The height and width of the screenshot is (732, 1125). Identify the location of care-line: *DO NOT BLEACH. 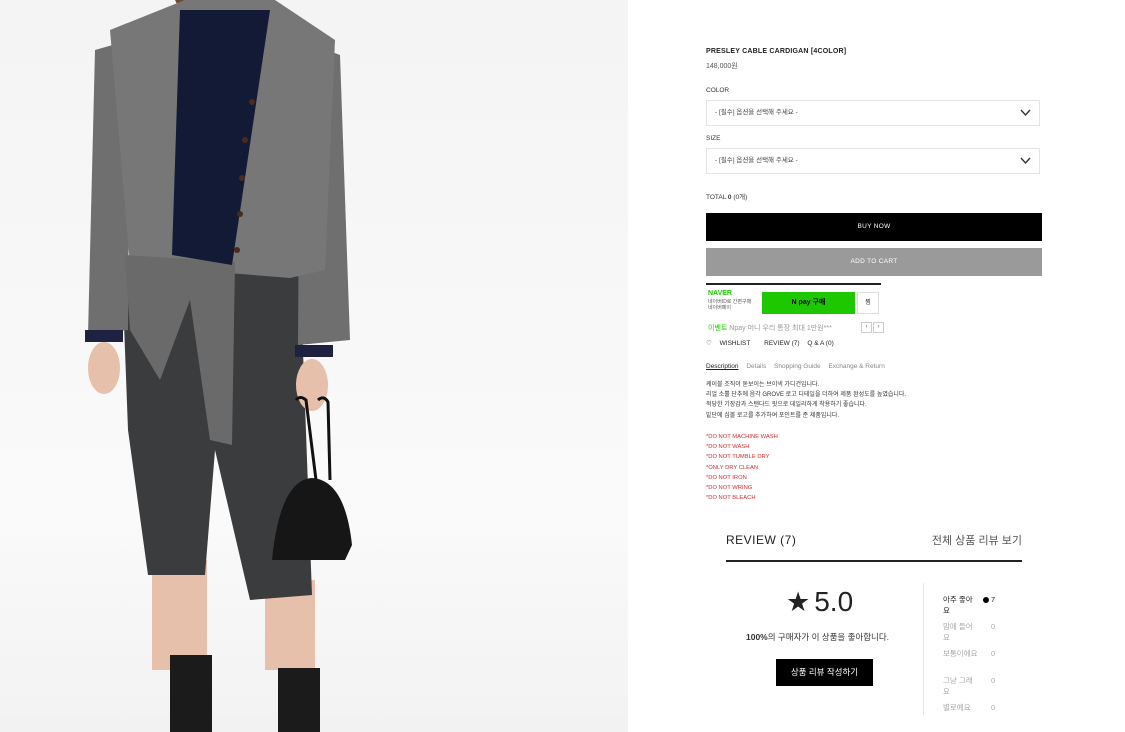
(731, 498).